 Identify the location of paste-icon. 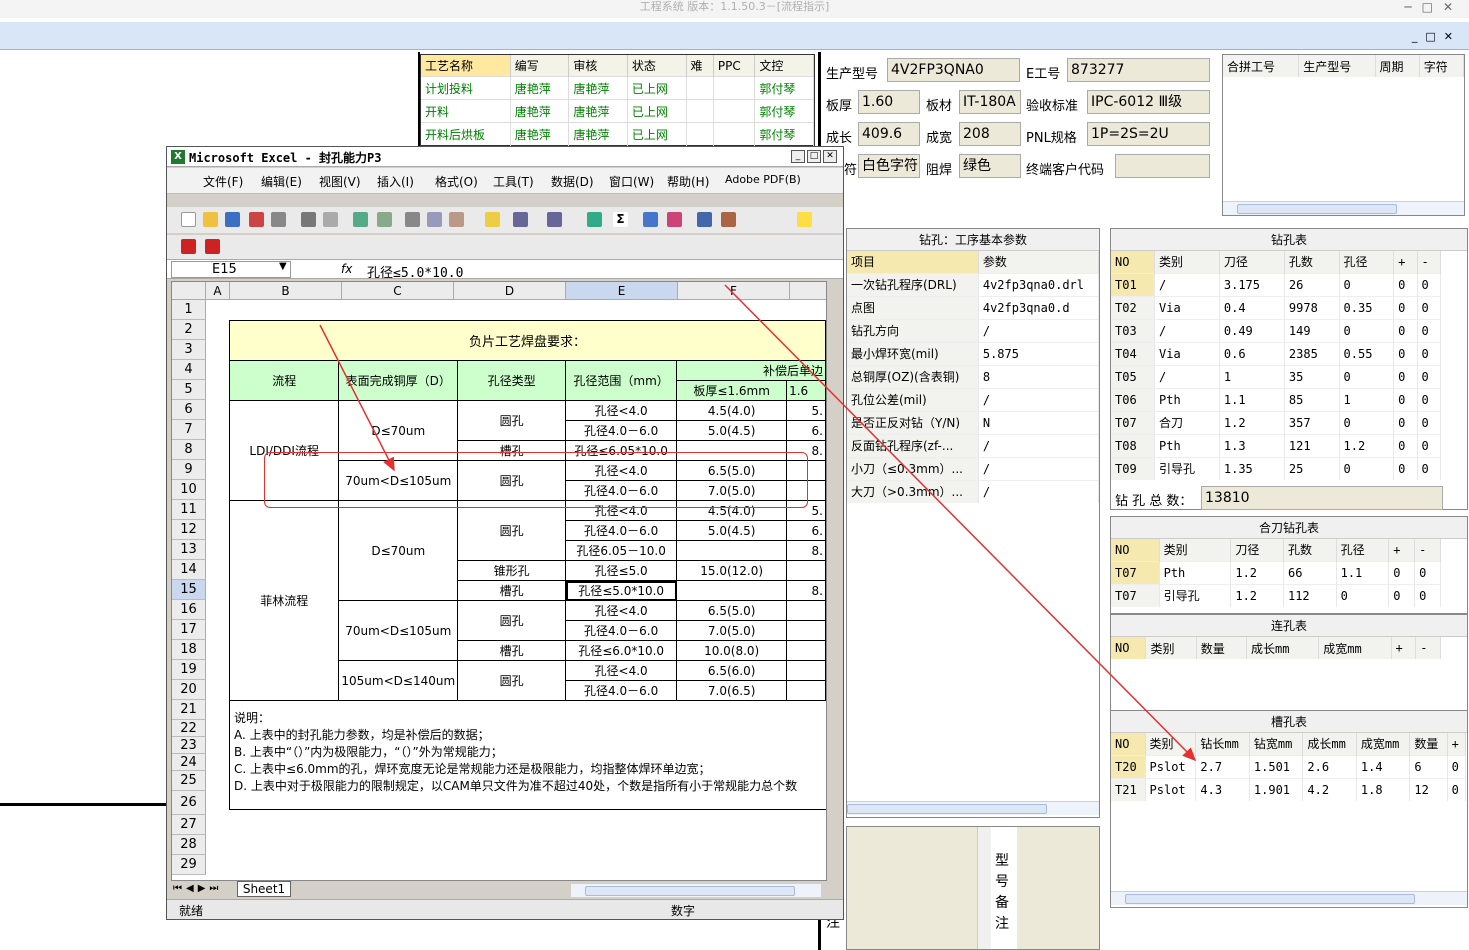
(456, 219).